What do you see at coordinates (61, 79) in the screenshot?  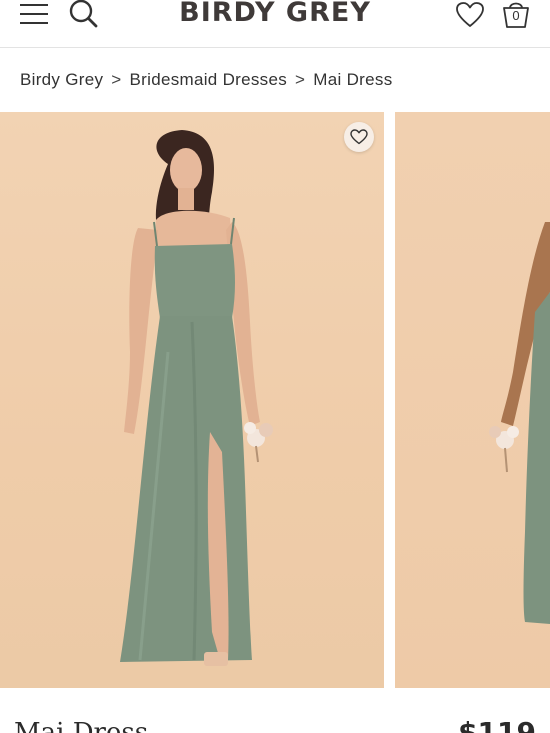 I see `breadcrumb-item-birdy-grey: Birdy Grey` at bounding box center [61, 79].